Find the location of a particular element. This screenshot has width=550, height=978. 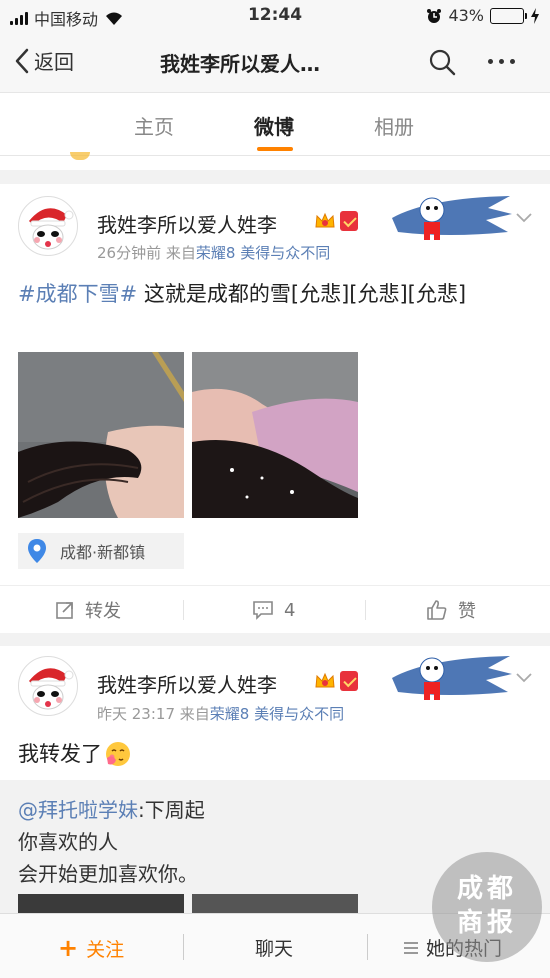

repost-text: 会开始更加喜欢你。 is located at coordinates (108, 874).